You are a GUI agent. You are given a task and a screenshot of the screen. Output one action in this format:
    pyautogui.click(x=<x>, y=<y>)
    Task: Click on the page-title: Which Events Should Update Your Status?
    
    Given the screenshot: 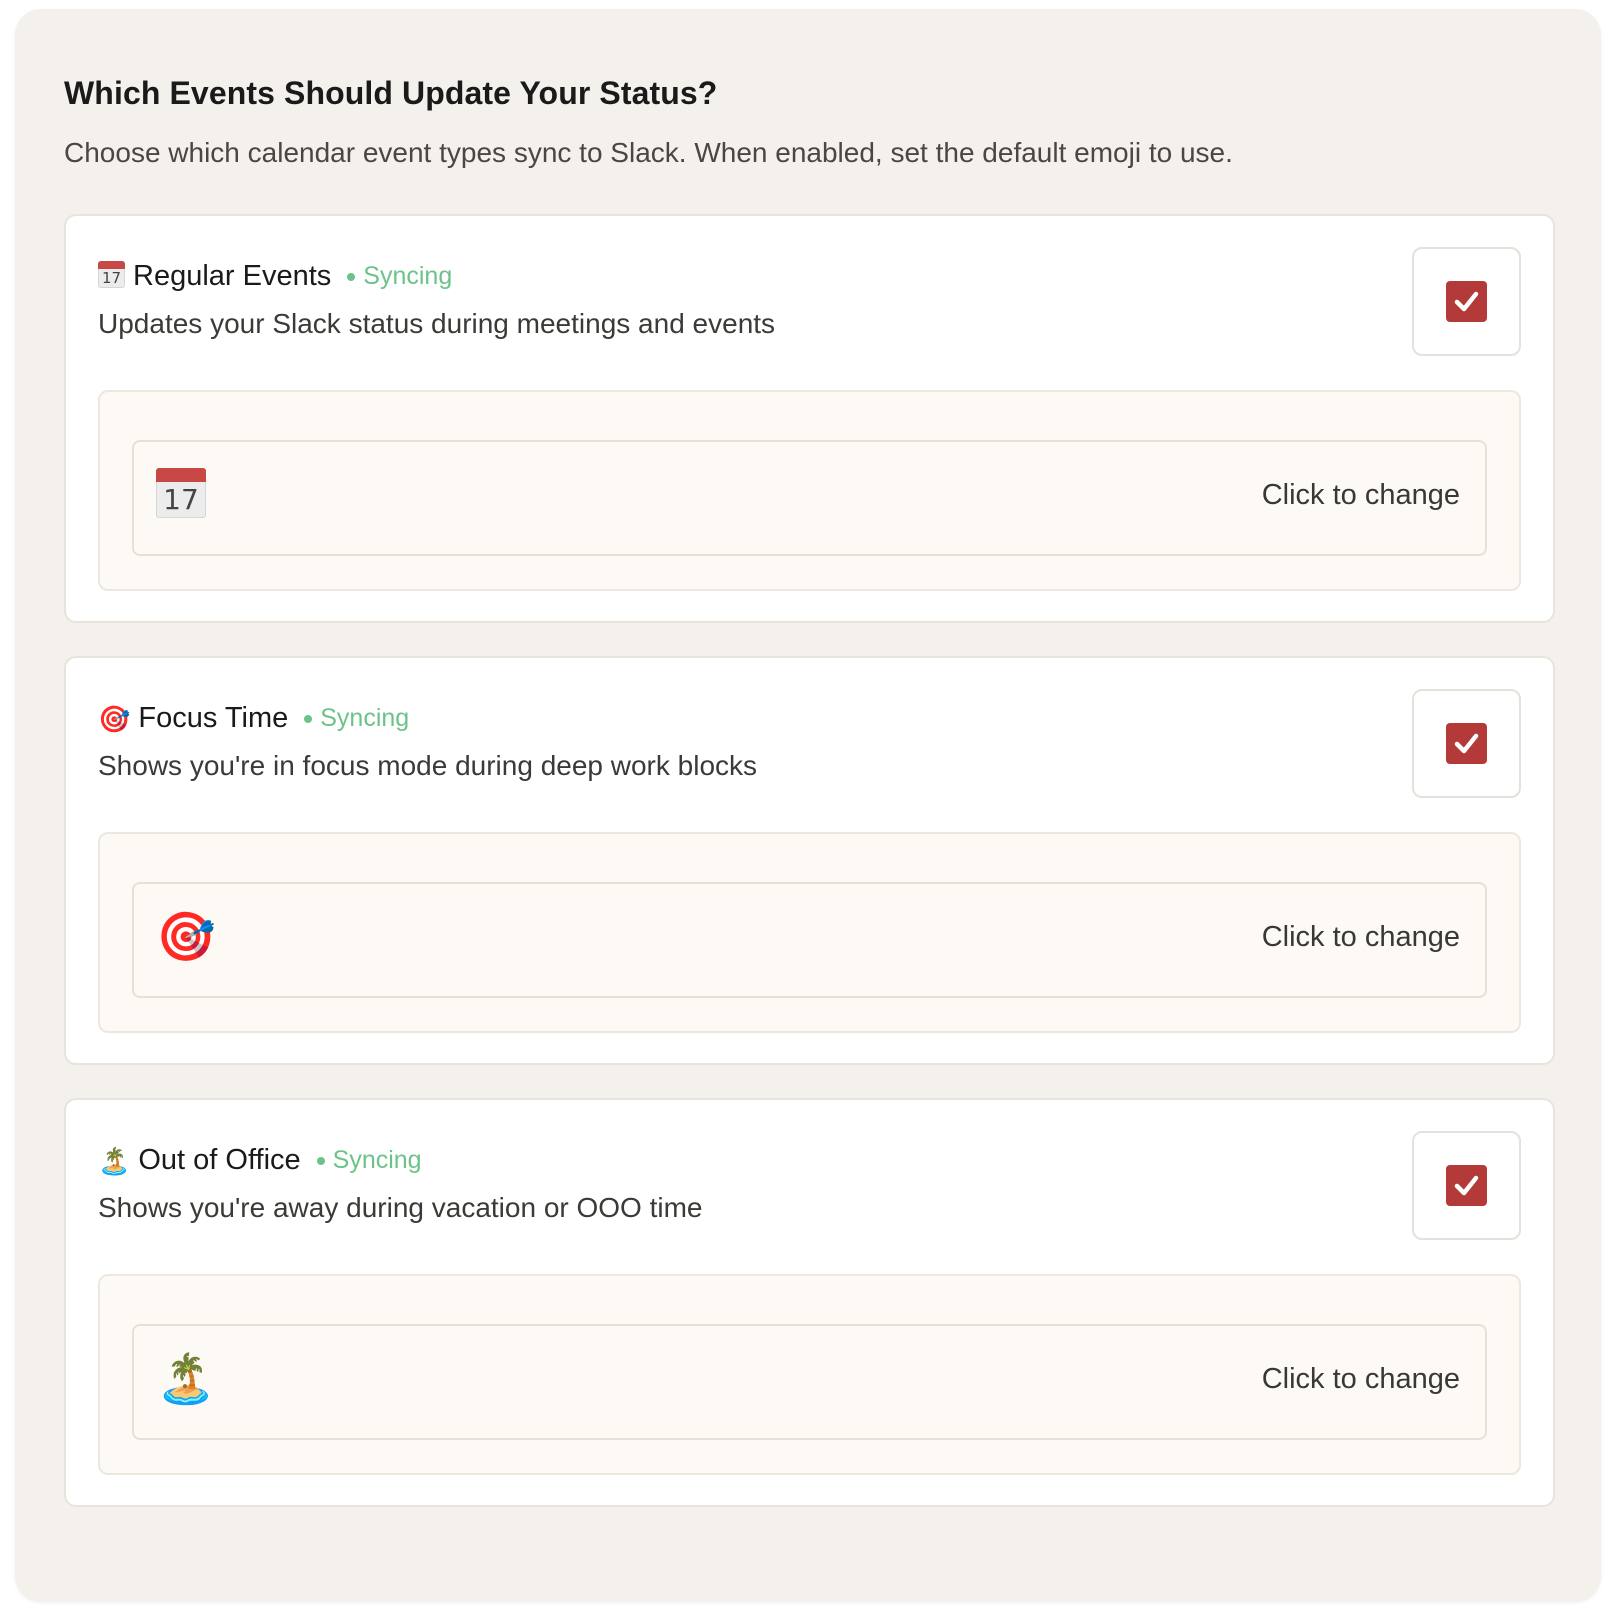 What is the action you would take?
    pyautogui.click(x=391, y=93)
    